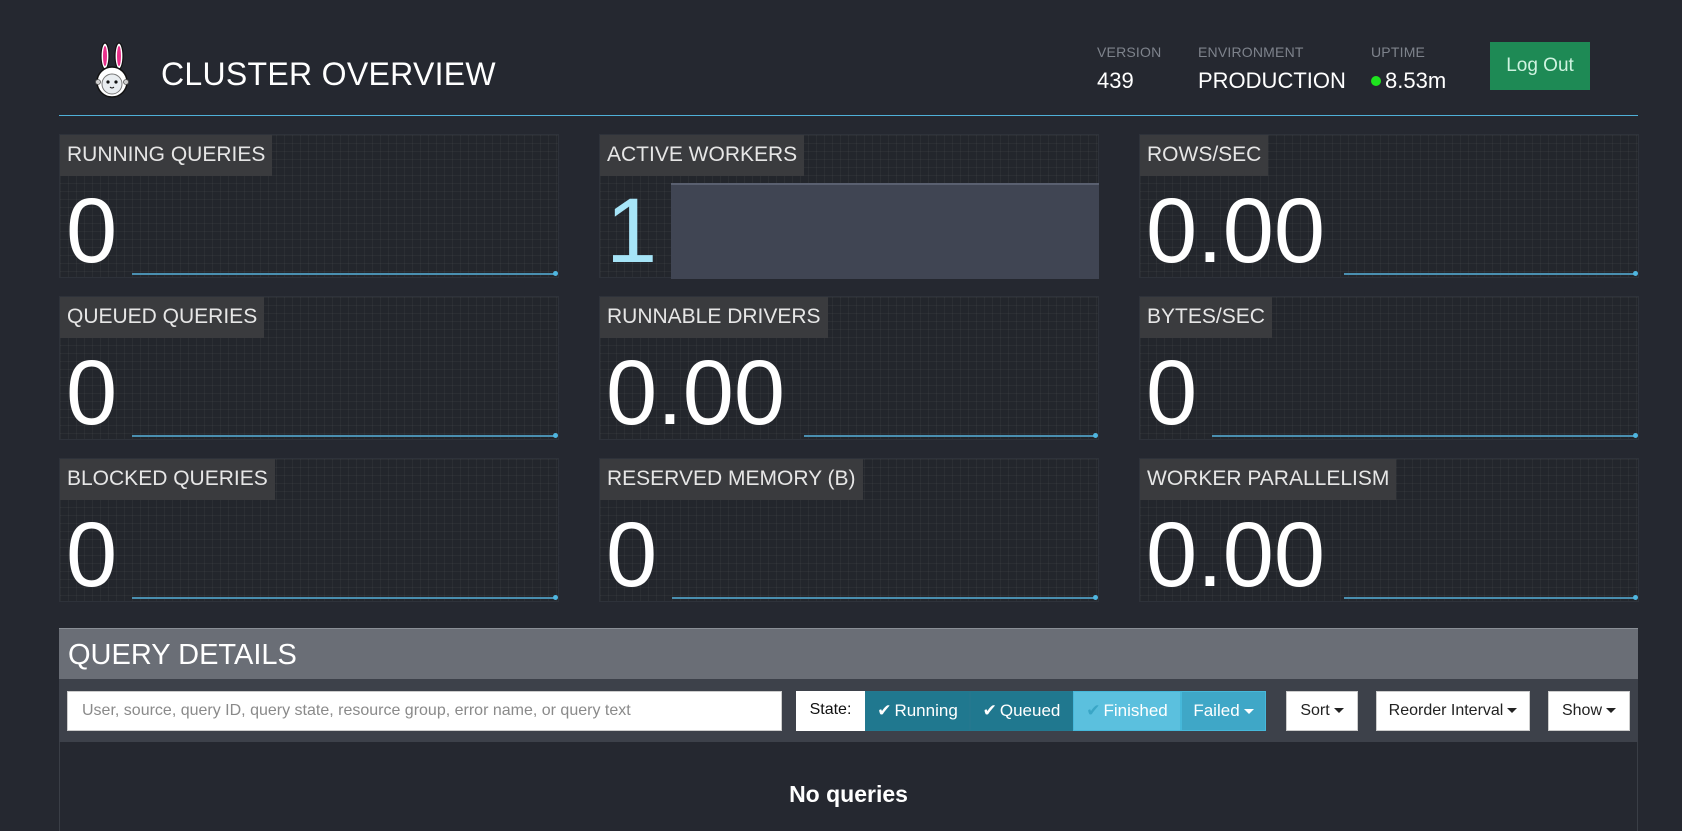  I want to click on state-finished-button: ✔ Finished, so click(1127, 711).